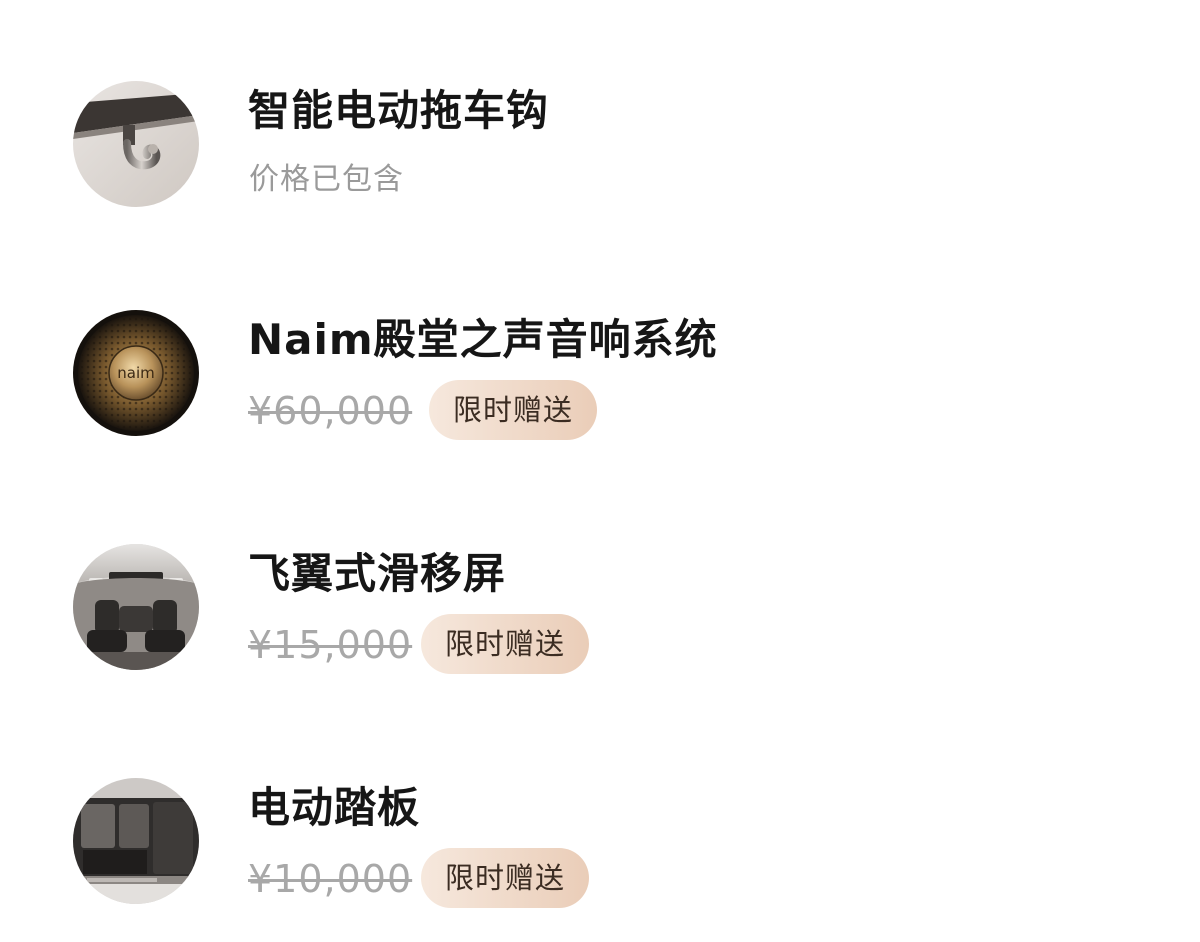 The image size is (1200, 942). What do you see at coordinates (330, 879) in the screenshot?
I see `original-price: ¥10,000` at bounding box center [330, 879].